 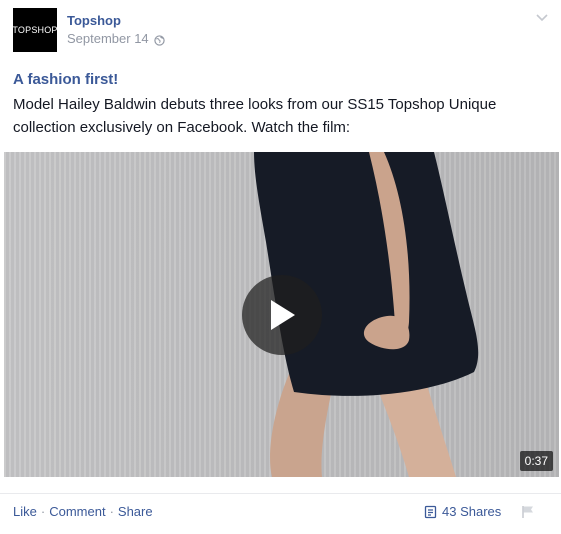 What do you see at coordinates (108, 38) in the screenshot?
I see `post-date-link: September 14` at bounding box center [108, 38].